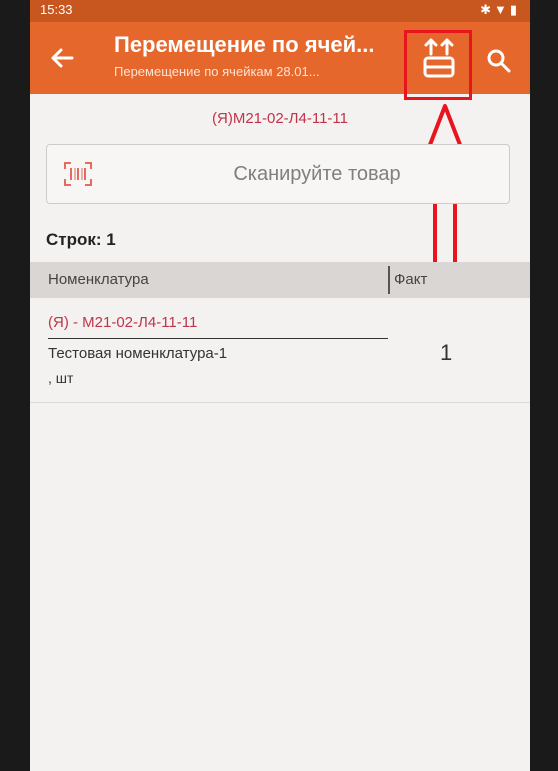  Describe the element at coordinates (123, 322) in the screenshot. I see `row-cell-name: (Я) - М21-02-Л4-11-11` at that location.